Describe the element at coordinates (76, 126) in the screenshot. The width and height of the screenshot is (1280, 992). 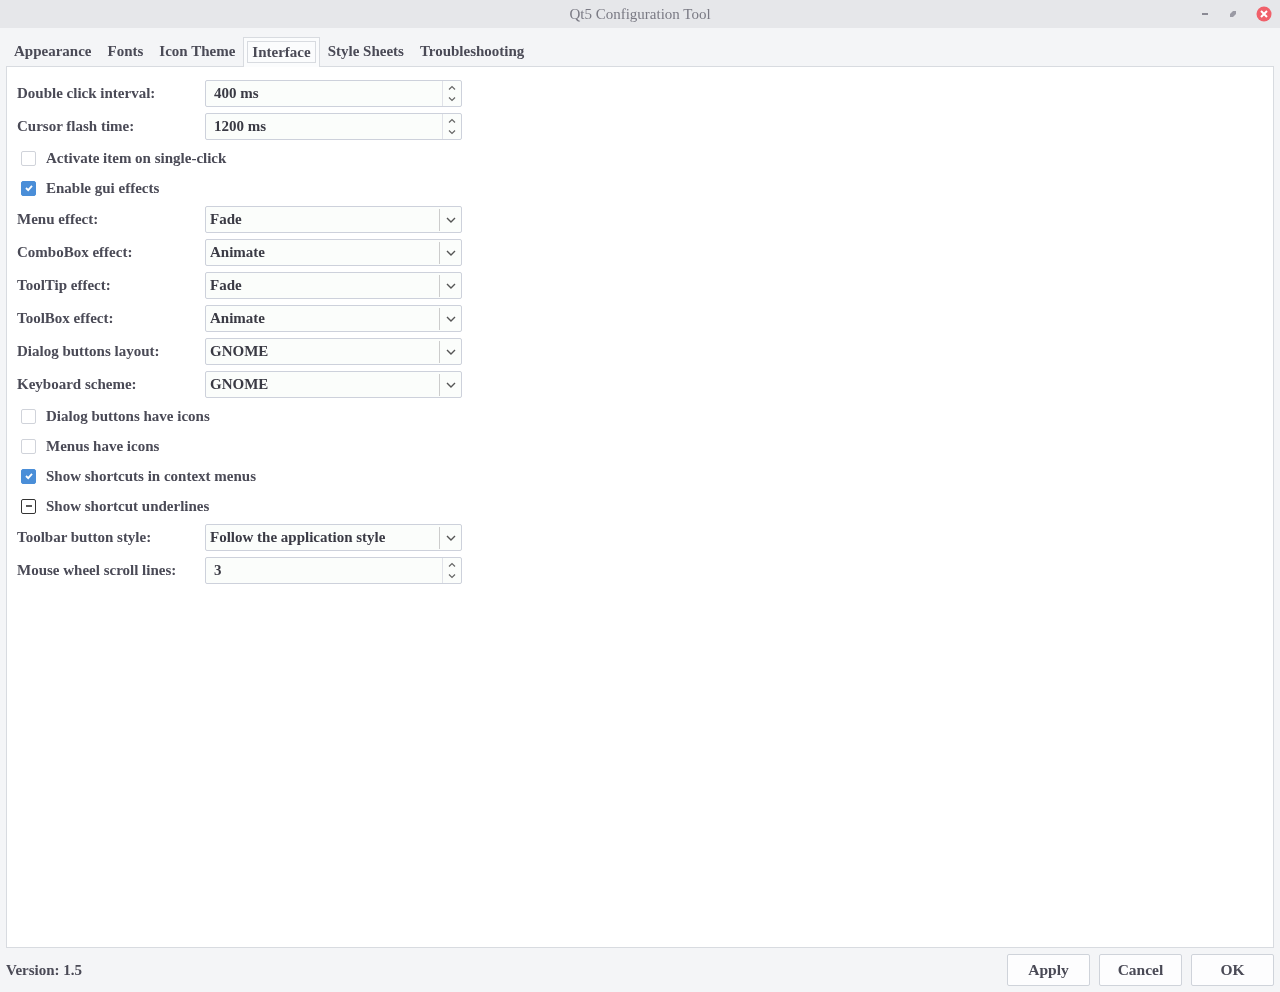
I see `setting-label: Cursor flash time:` at that location.